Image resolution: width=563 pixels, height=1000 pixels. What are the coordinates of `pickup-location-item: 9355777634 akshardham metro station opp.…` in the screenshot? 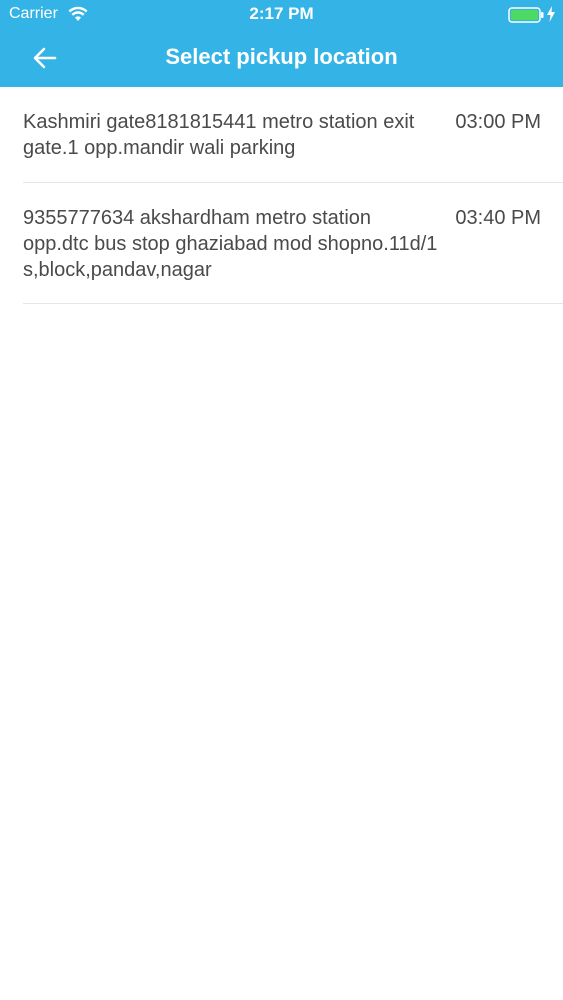 It's located at (281, 243).